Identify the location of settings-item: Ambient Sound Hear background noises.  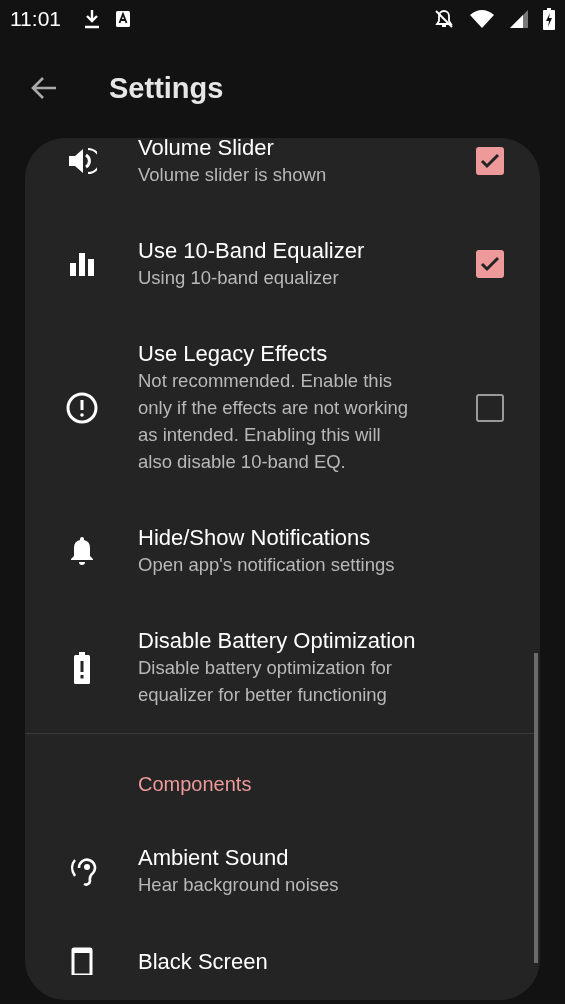
(282, 871).